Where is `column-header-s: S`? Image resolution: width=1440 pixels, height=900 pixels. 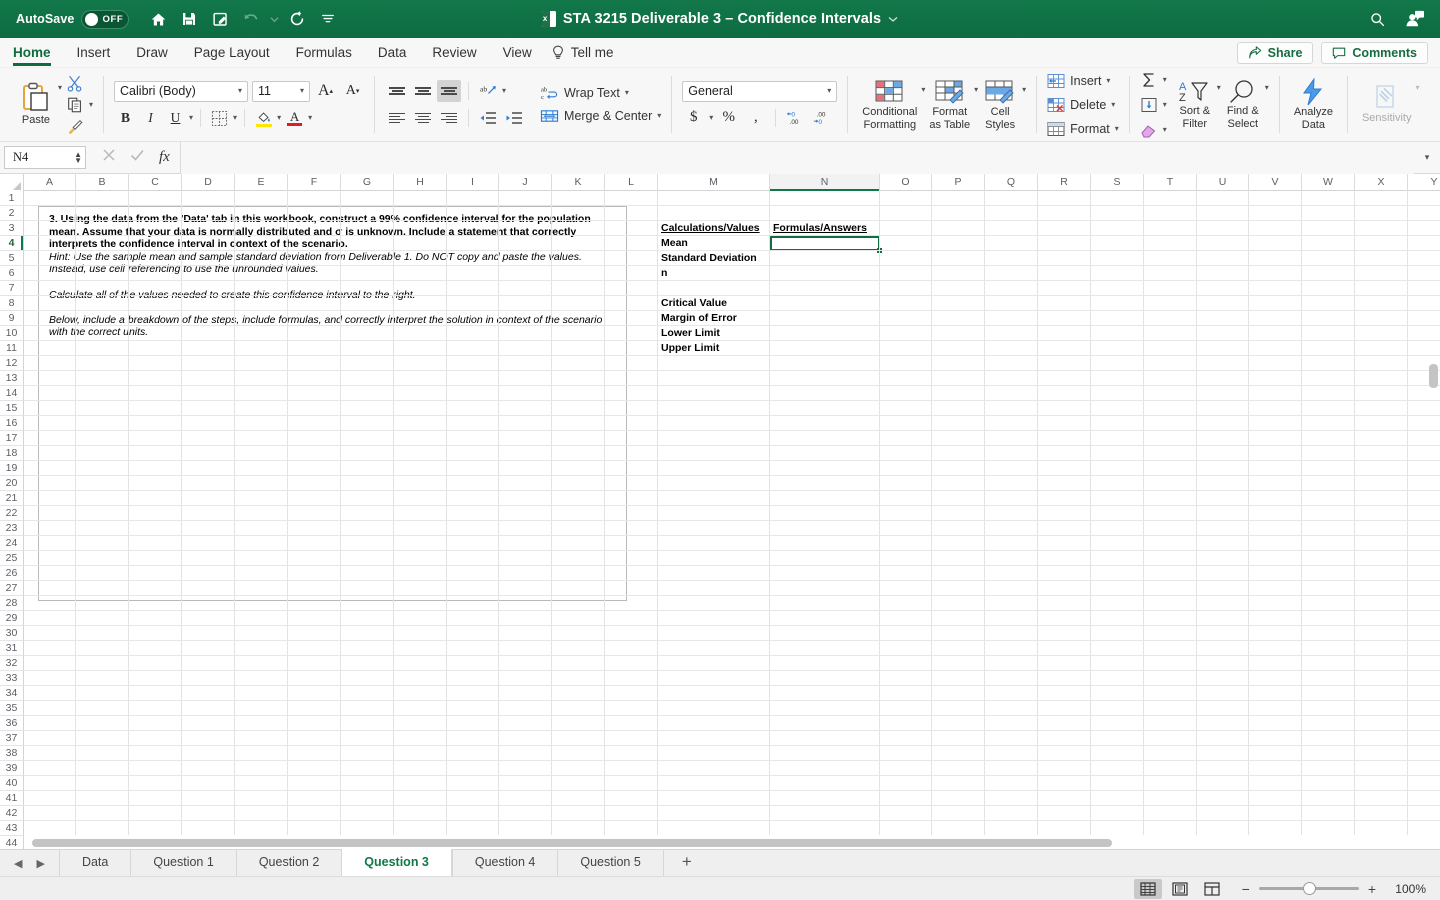
column-header-s: S is located at coordinates (1117, 182).